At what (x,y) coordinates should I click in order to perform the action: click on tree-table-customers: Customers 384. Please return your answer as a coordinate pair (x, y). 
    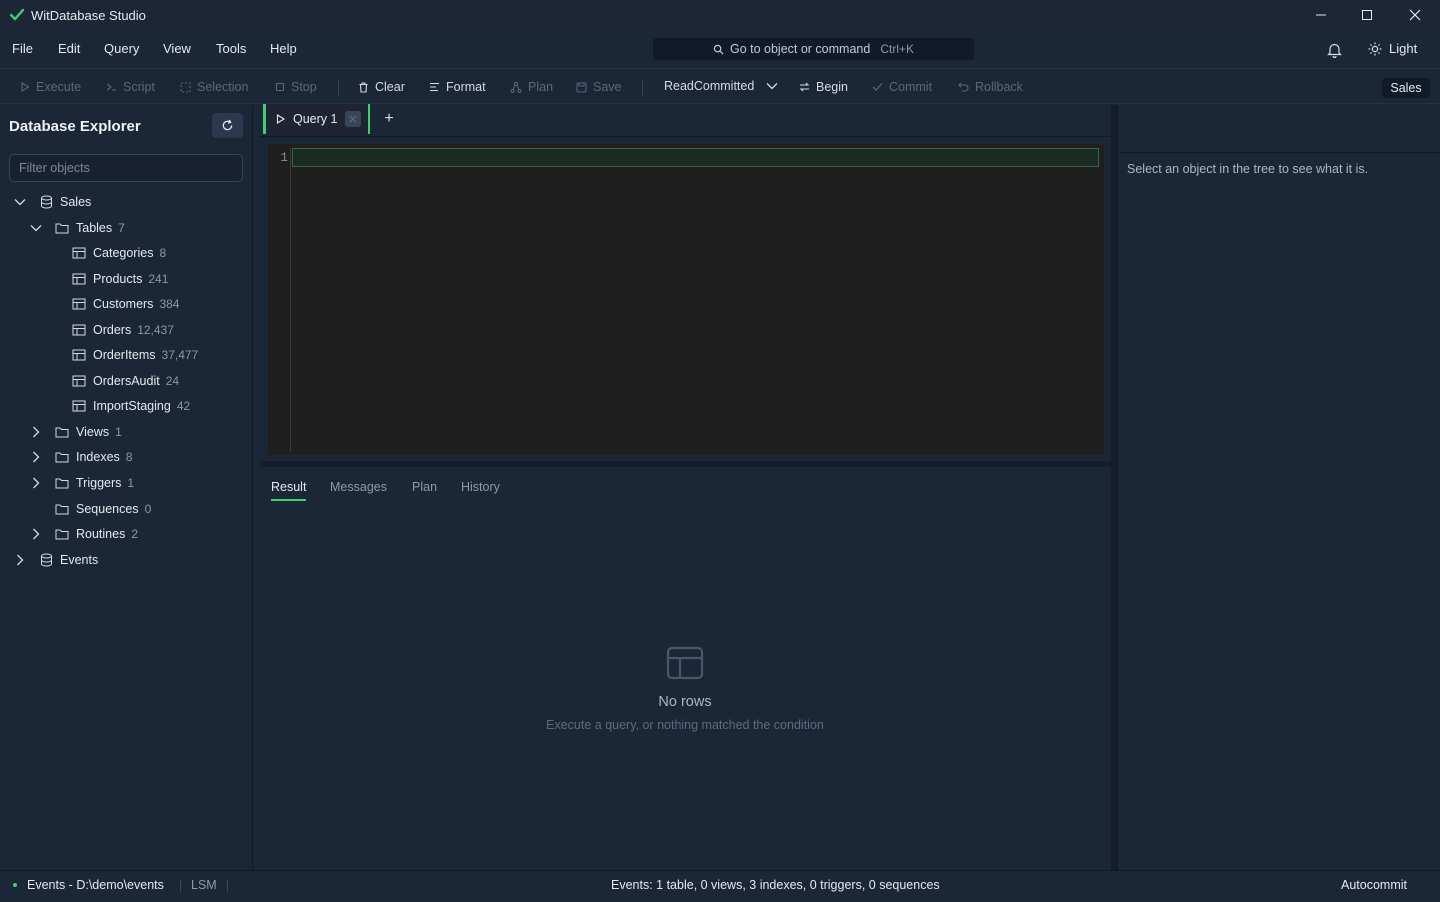
    Looking at the image, I should click on (125, 304).